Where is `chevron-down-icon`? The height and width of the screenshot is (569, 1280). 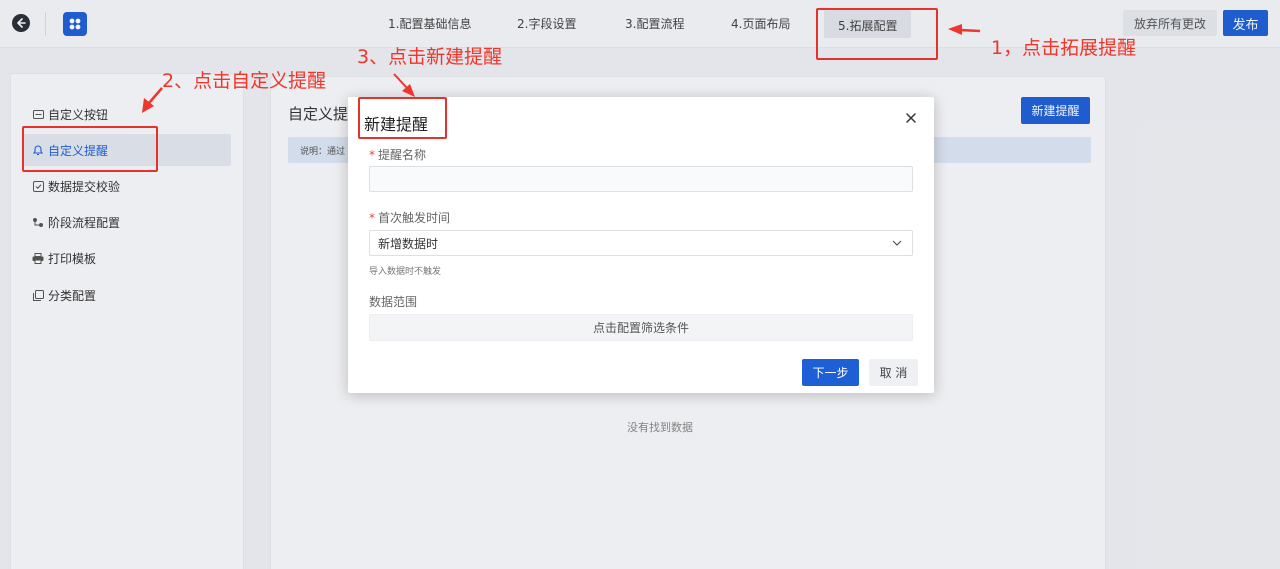
chevron-down-icon is located at coordinates (897, 243).